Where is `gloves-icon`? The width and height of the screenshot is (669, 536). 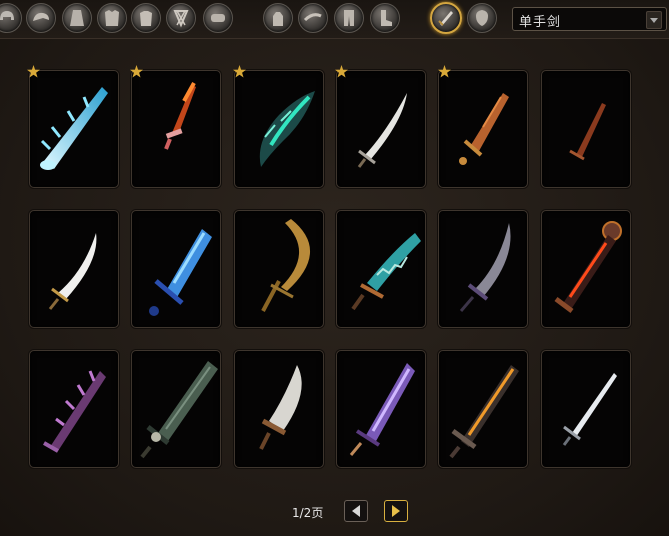
gloves-icon is located at coordinates (278, 18).